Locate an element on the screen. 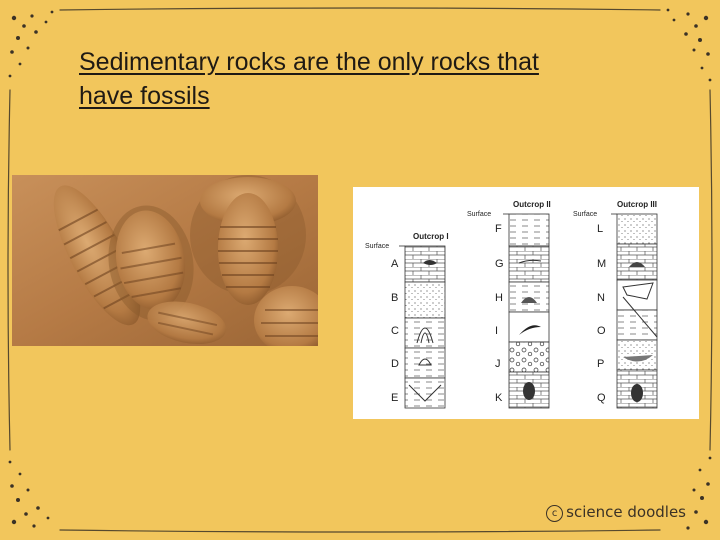 The image size is (720, 540). layer-label-k: K is located at coordinates (499, 398).